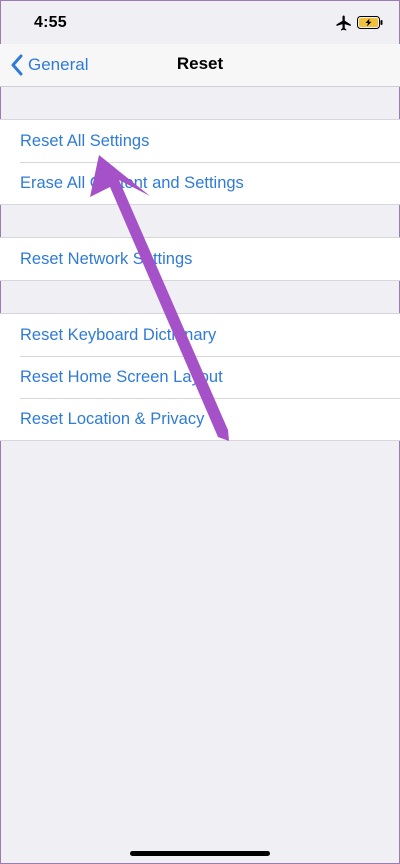 This screenshot has width=400, height=864. What do you see at coordinates (17, 65) in the screenshot?
I see `chevron-left-icon` at bounding box center [17, 65].